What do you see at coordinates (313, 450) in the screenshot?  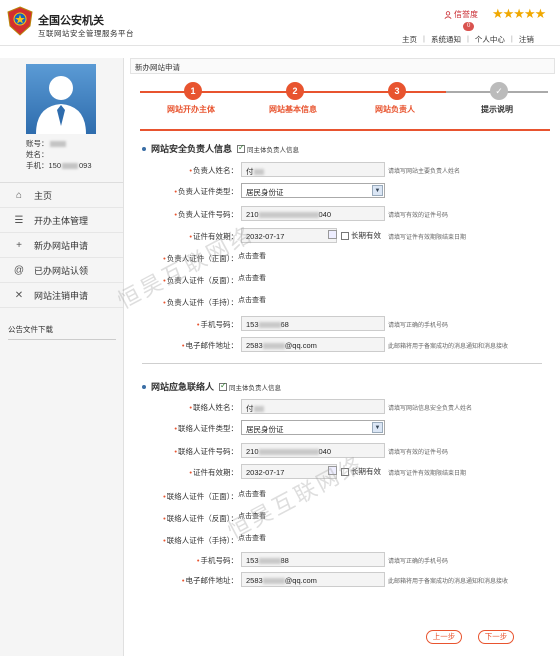 I see `emergency-idno-input: 210 040` at bounding box center [313, 450].